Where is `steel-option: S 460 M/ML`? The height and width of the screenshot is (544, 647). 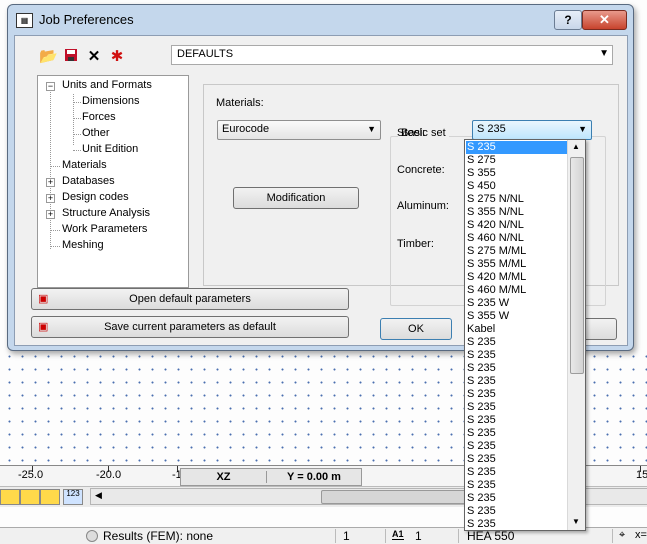 steel-option: S 460 M/ML is located at coordinates (516, 290).